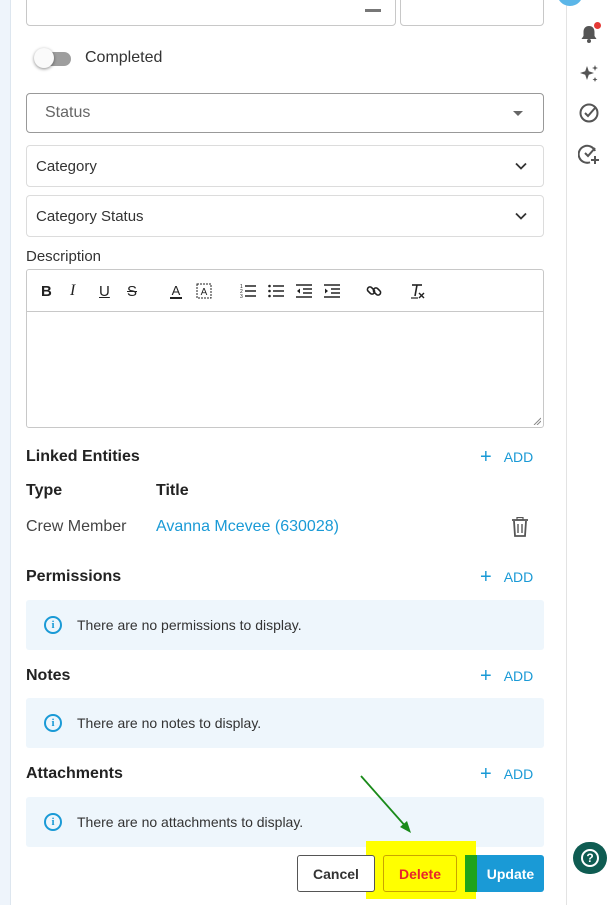 The image size is (615, 905). What do you see at coordinates (590, 452) in the screenshot?
I see `right-rail` at bounding box center [590, 452].